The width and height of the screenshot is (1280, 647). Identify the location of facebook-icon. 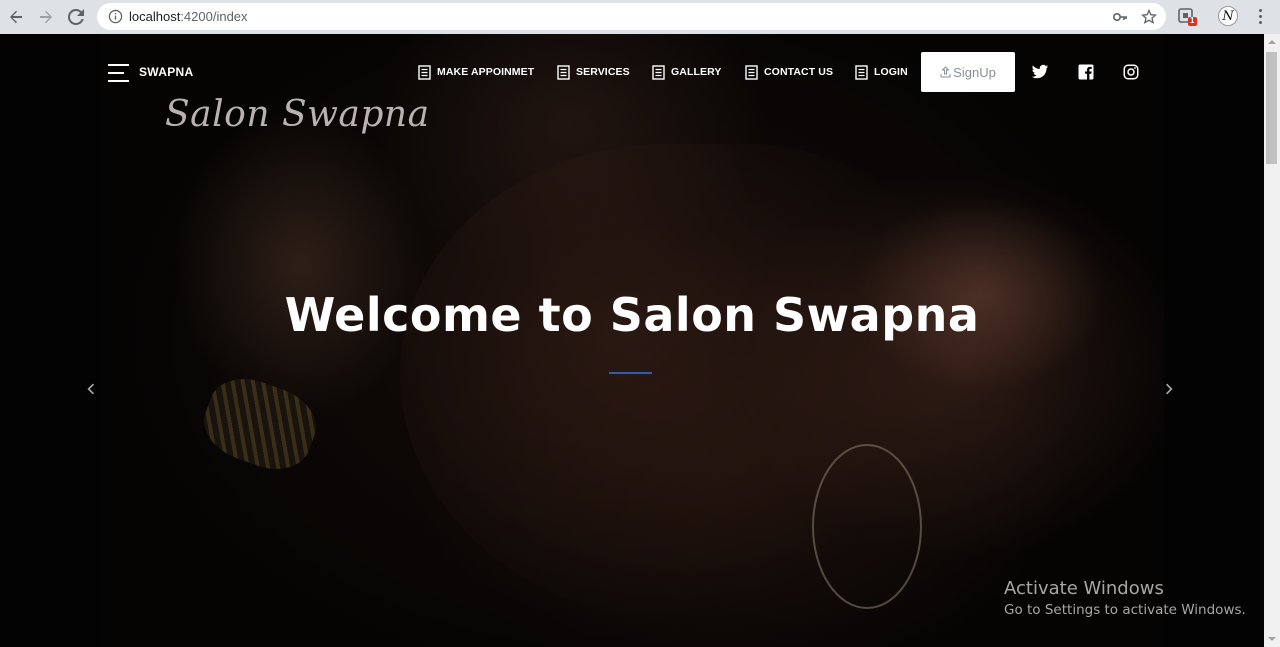
(1086, 72).